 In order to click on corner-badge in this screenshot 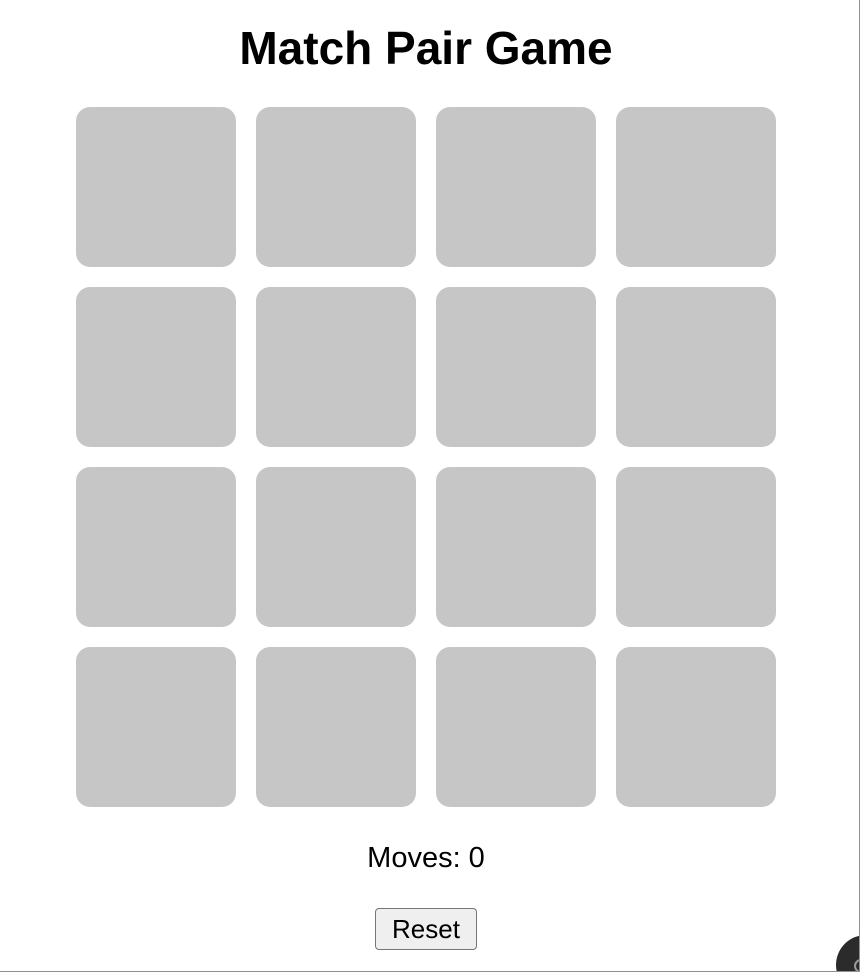, I will do `click(847, 953)`.